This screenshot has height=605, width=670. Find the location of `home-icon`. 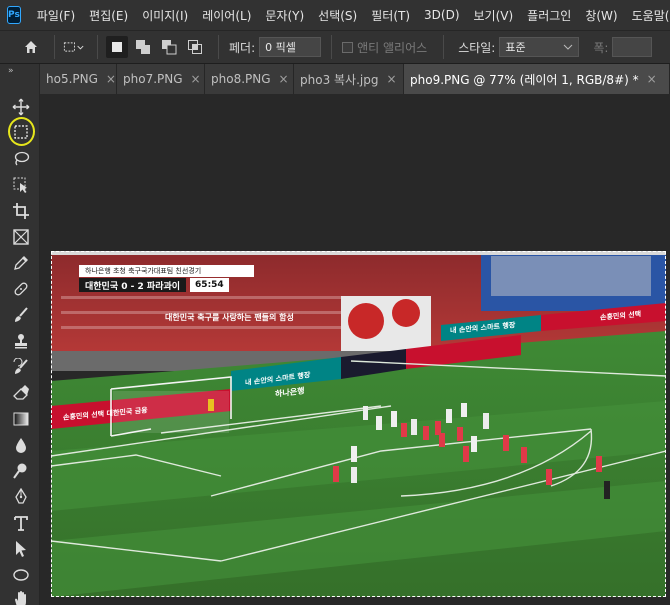

home-icon is located at coordinates (31, 47).